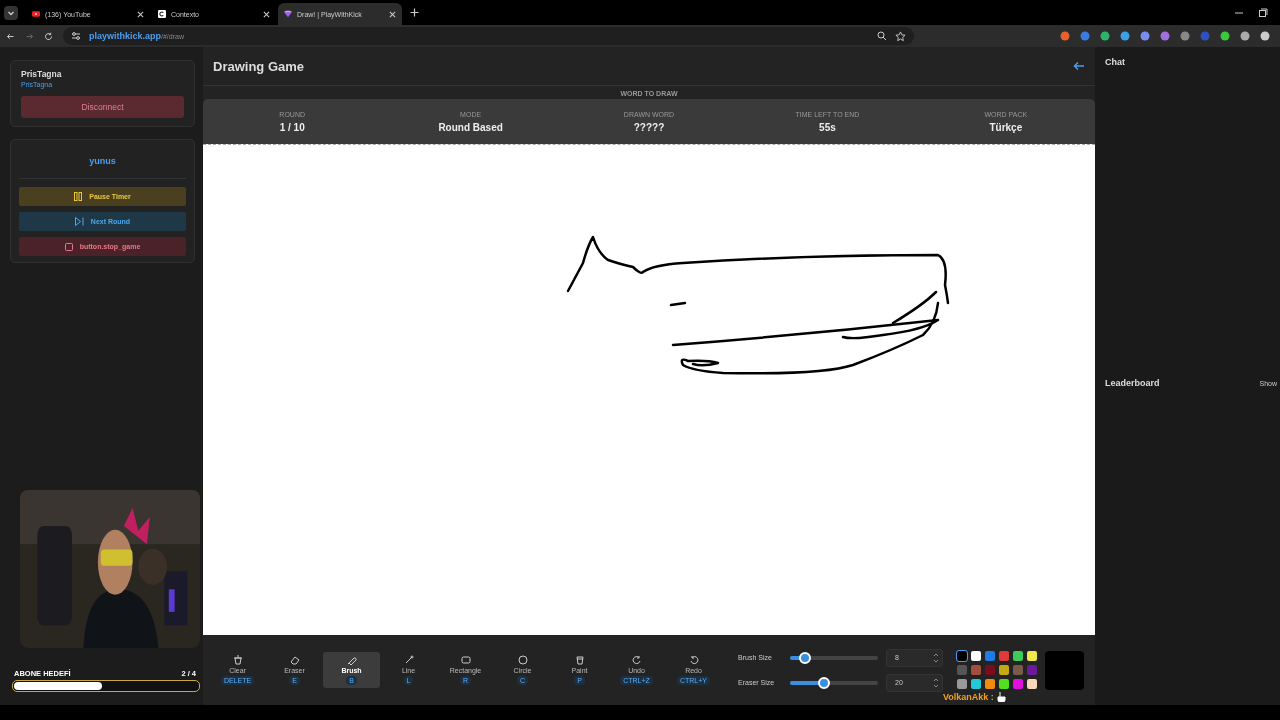  Describe the element at coordinates (968, 696) in the screenshot. I see `chat-message: VolkanAkk :` at that location.